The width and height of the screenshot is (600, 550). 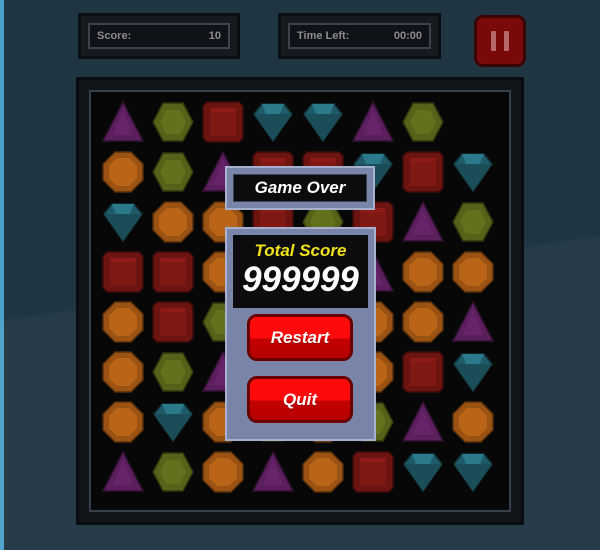 I want to click on time-panel: Time Left: 00:00, so click(x=359, y=36).